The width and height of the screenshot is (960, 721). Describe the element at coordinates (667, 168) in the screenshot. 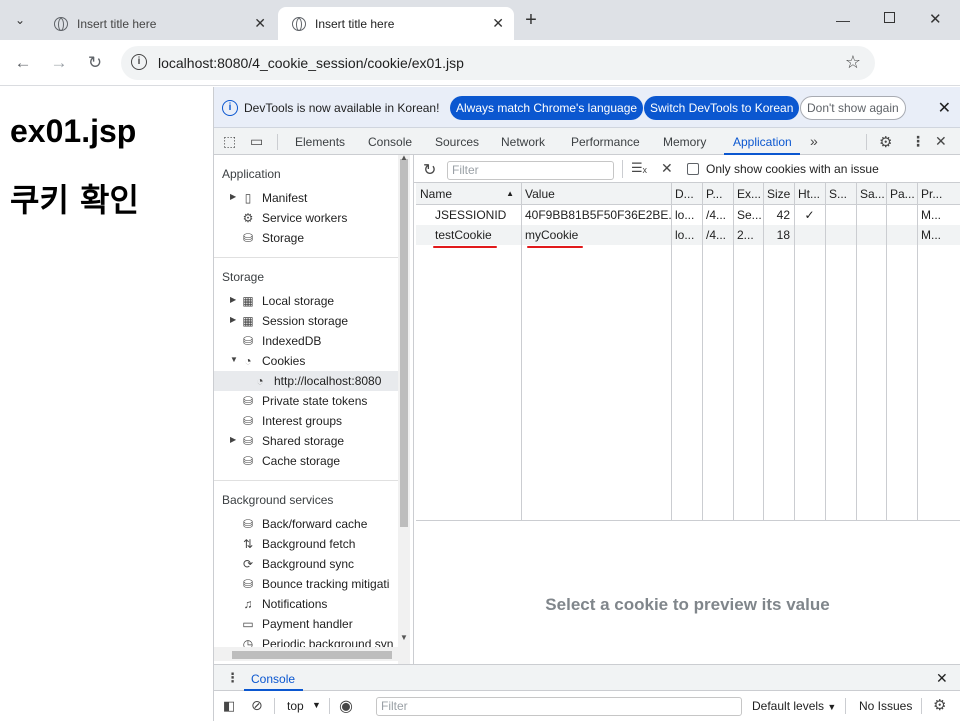

I see `delete-all-icon: ✕` at that location.